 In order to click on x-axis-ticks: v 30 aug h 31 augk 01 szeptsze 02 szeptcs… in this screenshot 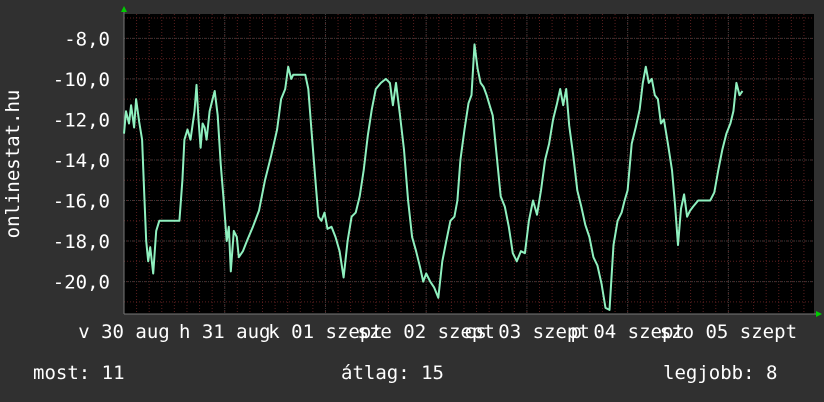, I will do `click(437, 332)`.